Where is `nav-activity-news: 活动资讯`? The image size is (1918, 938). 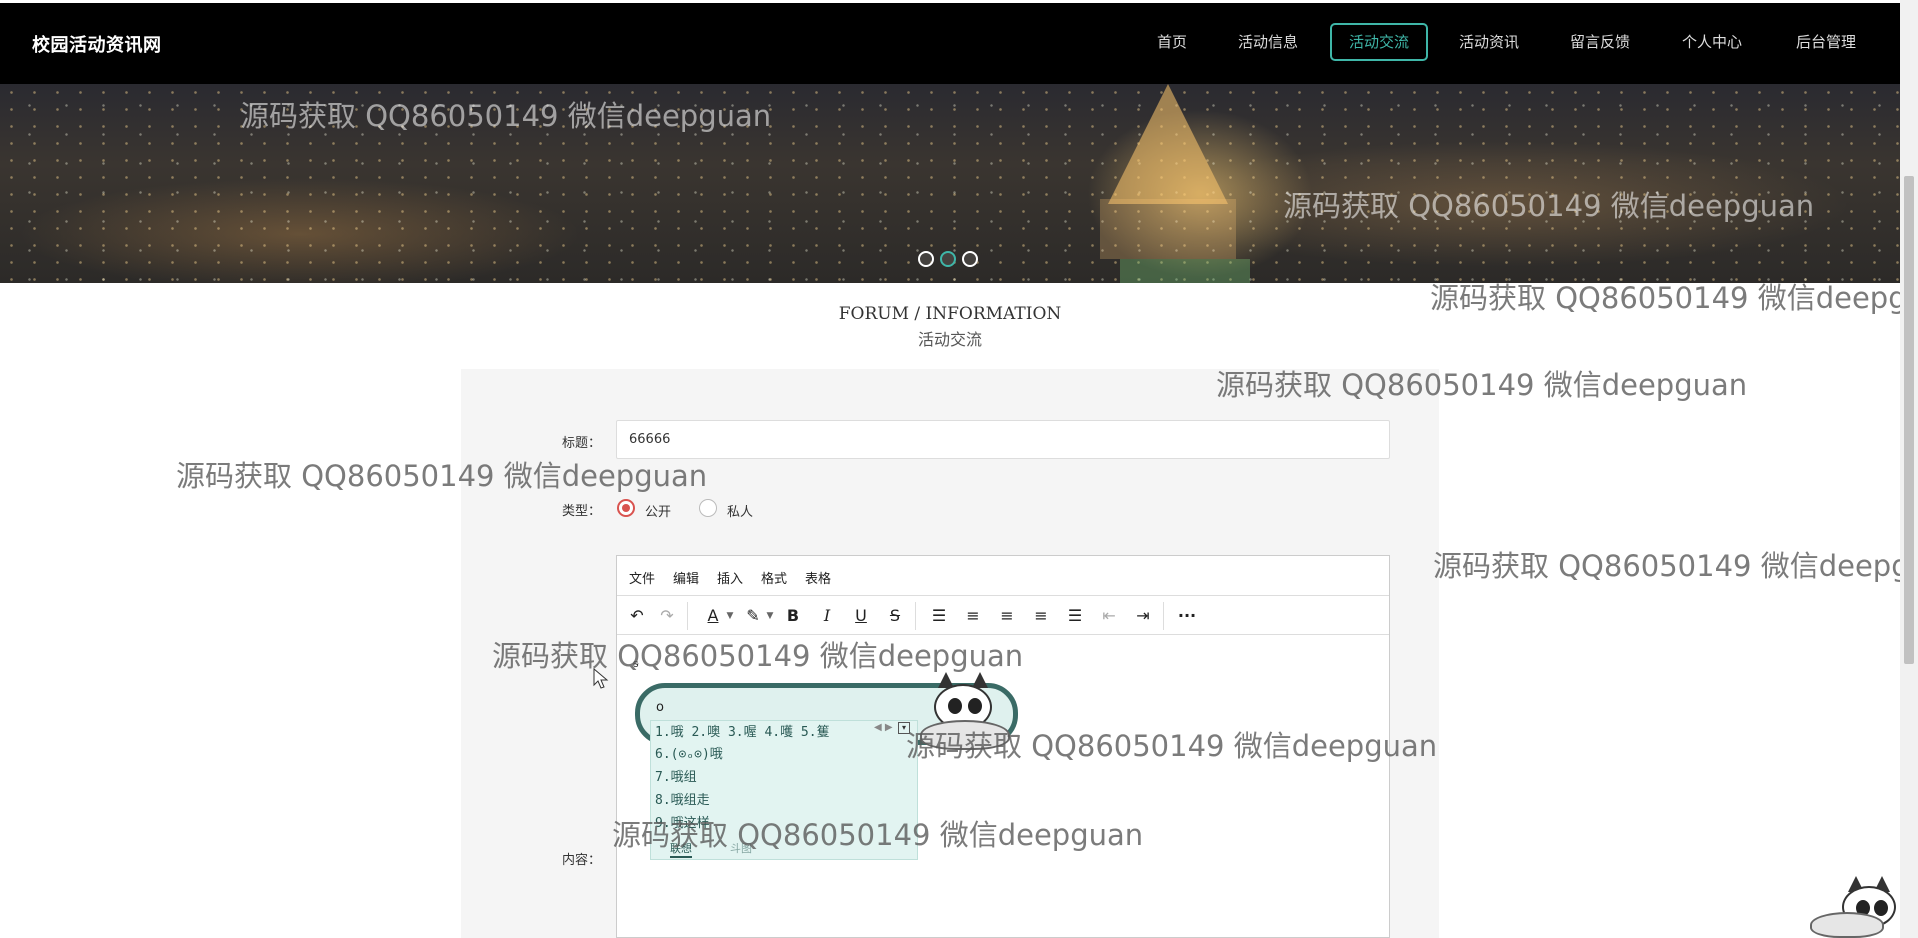
nav-activity-news: 活动资讯 is located at coordinates (1489, 42).